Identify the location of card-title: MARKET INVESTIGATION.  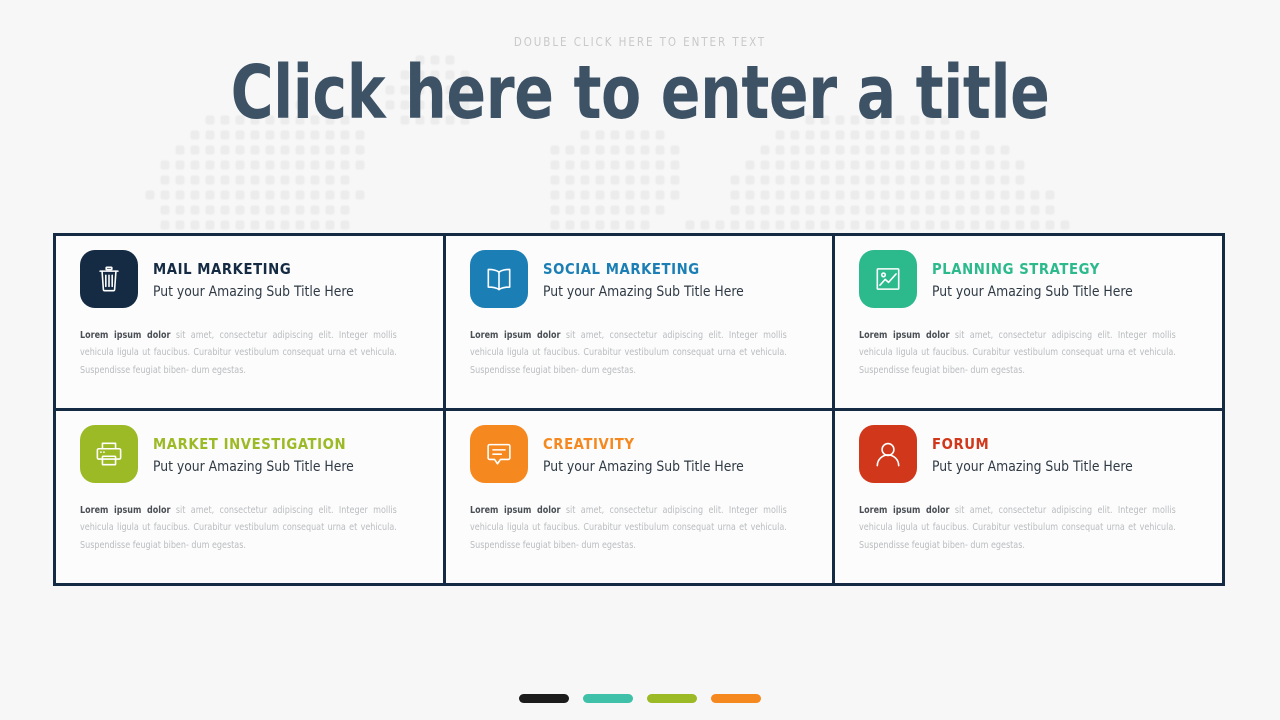
(250, 443).